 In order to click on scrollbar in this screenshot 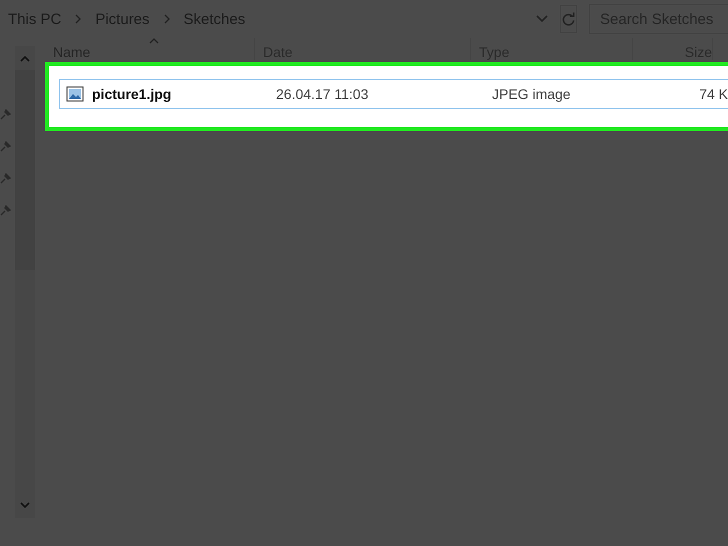, I will do `click(25, 282)`.